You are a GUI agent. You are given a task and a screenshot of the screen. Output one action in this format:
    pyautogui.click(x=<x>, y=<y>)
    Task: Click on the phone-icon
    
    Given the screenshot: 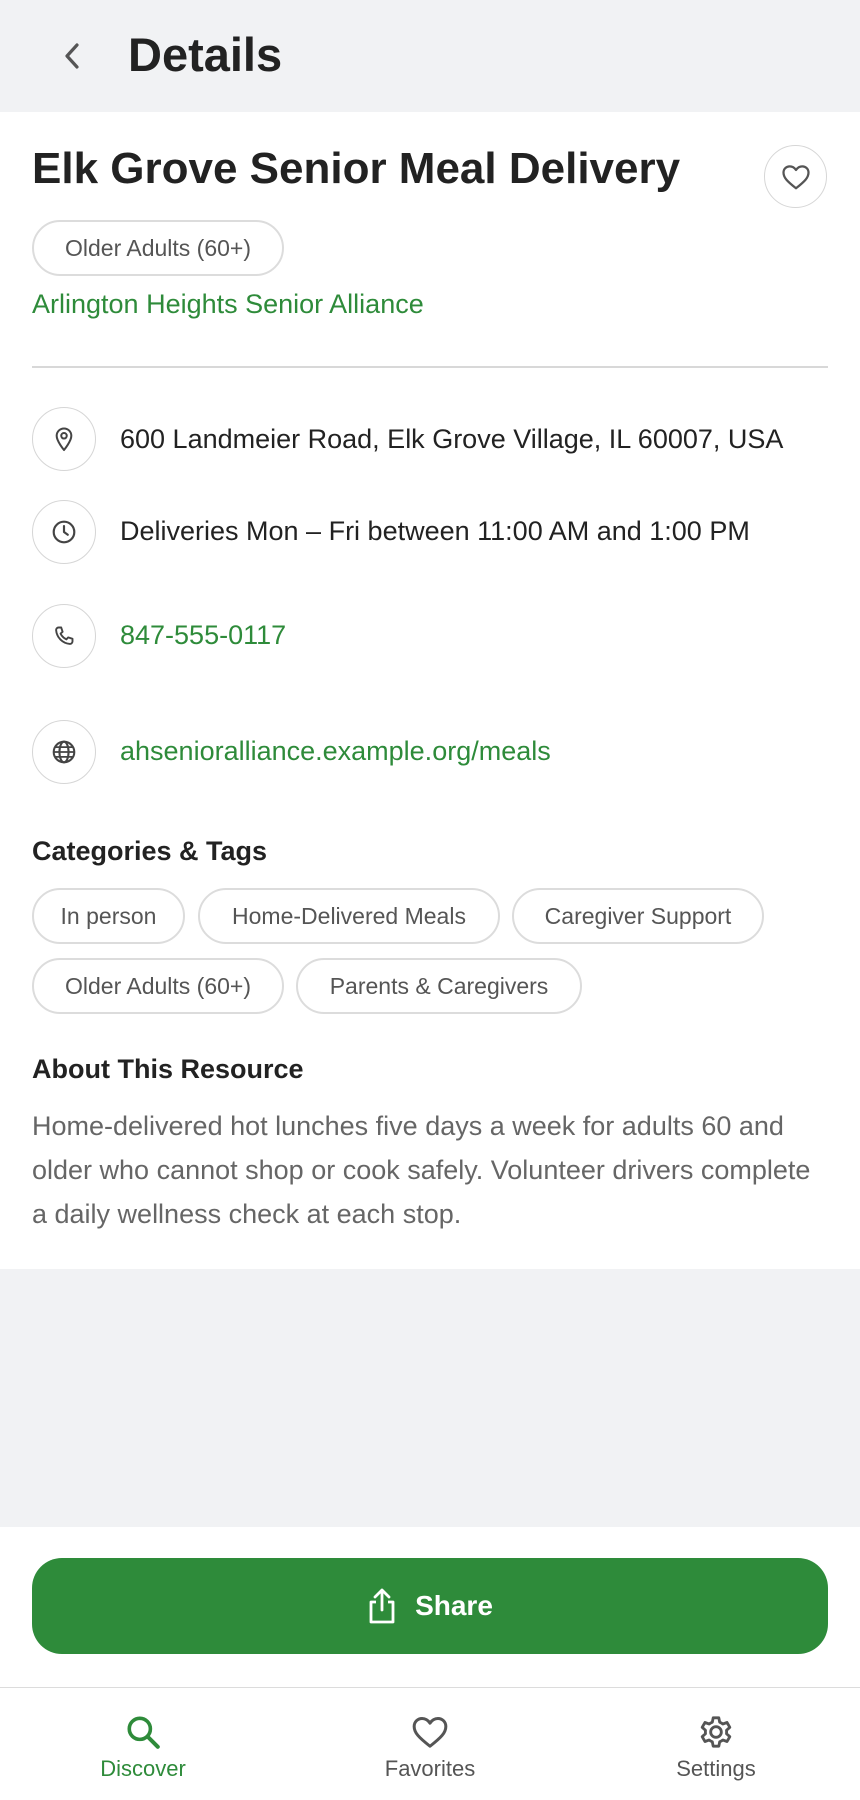 What is the action you would take?
    pyautogui.click(x=64, y=635)
    